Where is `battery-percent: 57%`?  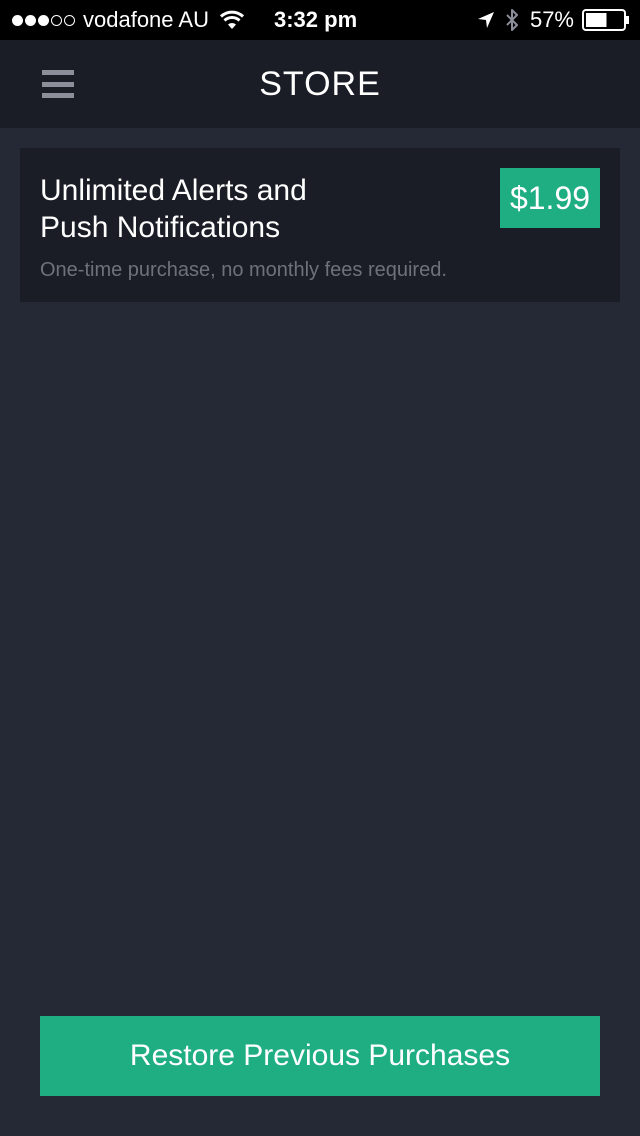
battery-percent: 57% is located at coordinates (551, 19).